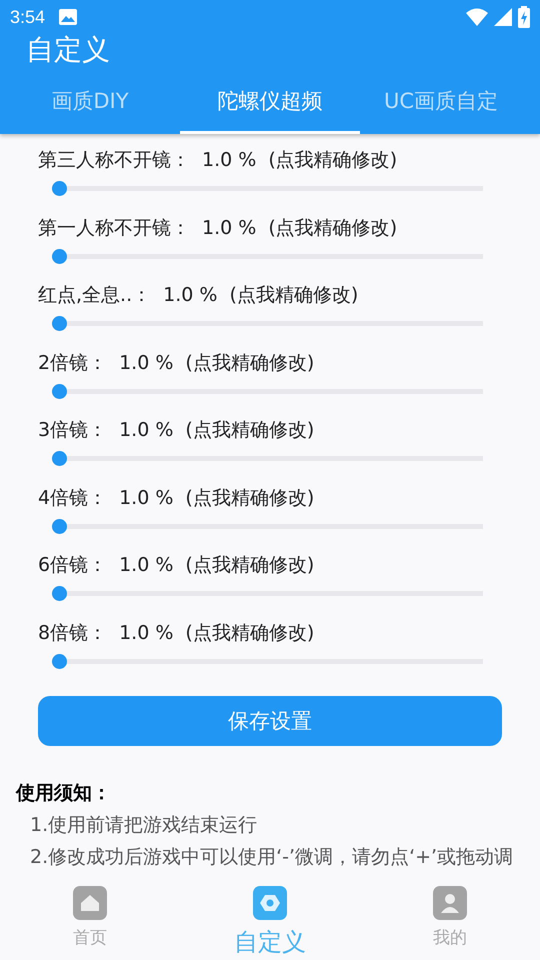 The image size is (540, 960). What do you see at coordinates (64, 793) in the screenshot?
I see `notice-title: 使用须知：` at bounding box center [64, 793].